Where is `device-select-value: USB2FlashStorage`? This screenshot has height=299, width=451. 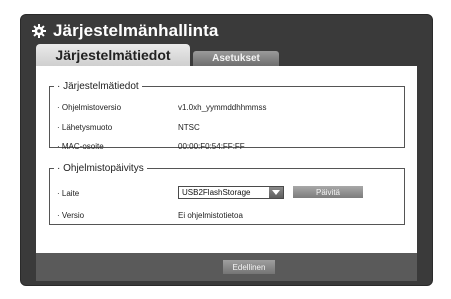
device-select-value: USB2FlashStorage is located at coordinates (216, 192).